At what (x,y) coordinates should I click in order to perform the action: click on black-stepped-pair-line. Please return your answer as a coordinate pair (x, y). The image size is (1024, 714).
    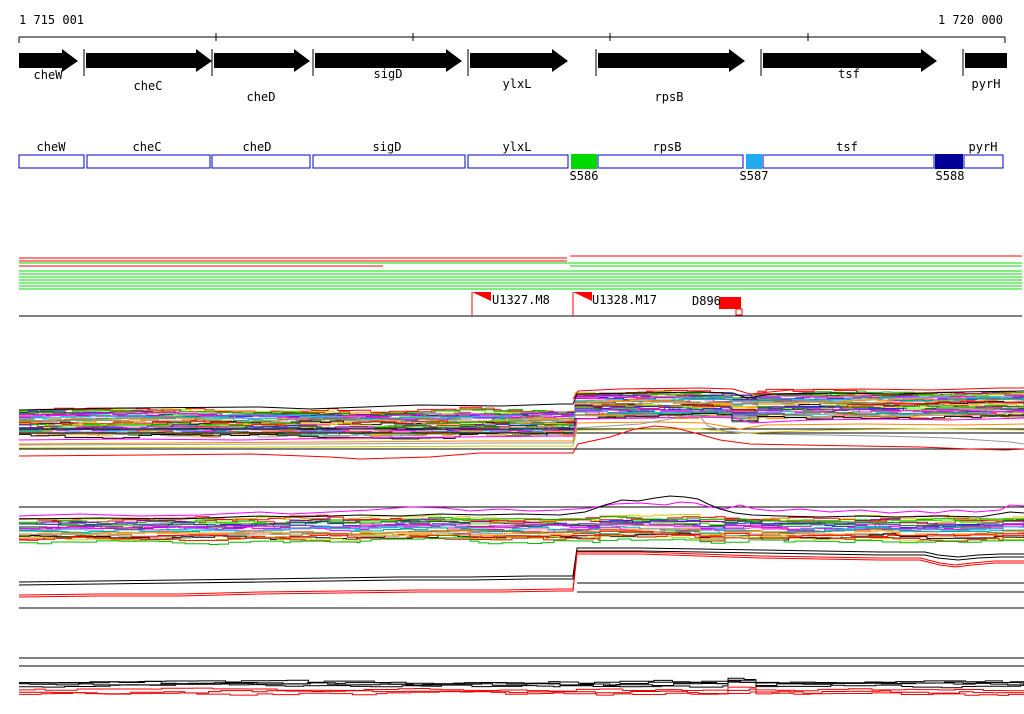
    Looking at the image, I should click on (521, 565).